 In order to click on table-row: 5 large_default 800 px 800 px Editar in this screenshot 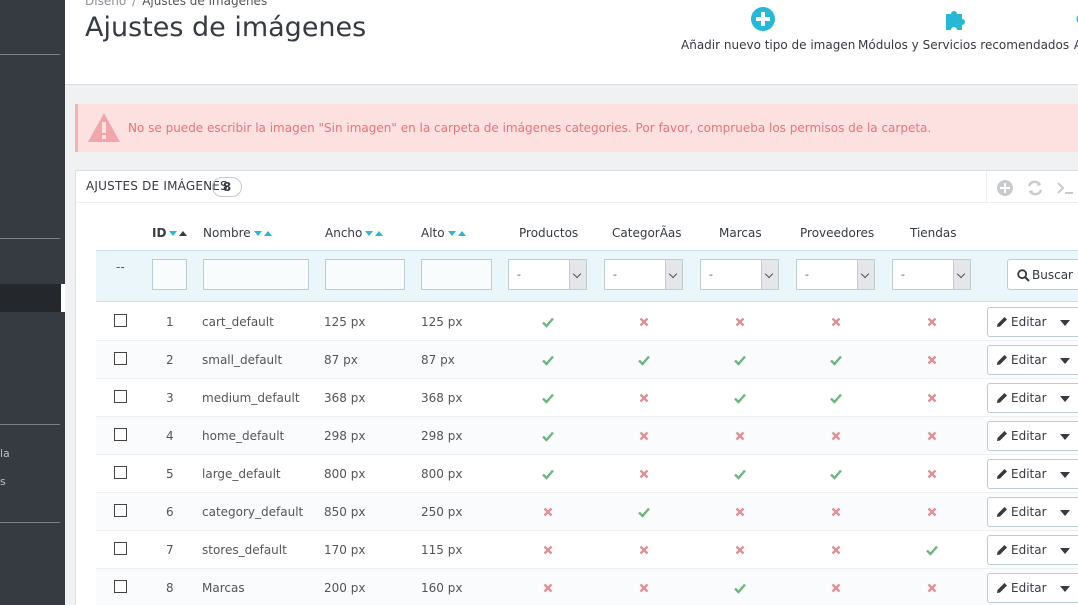, I will do `click(587, 474)`.